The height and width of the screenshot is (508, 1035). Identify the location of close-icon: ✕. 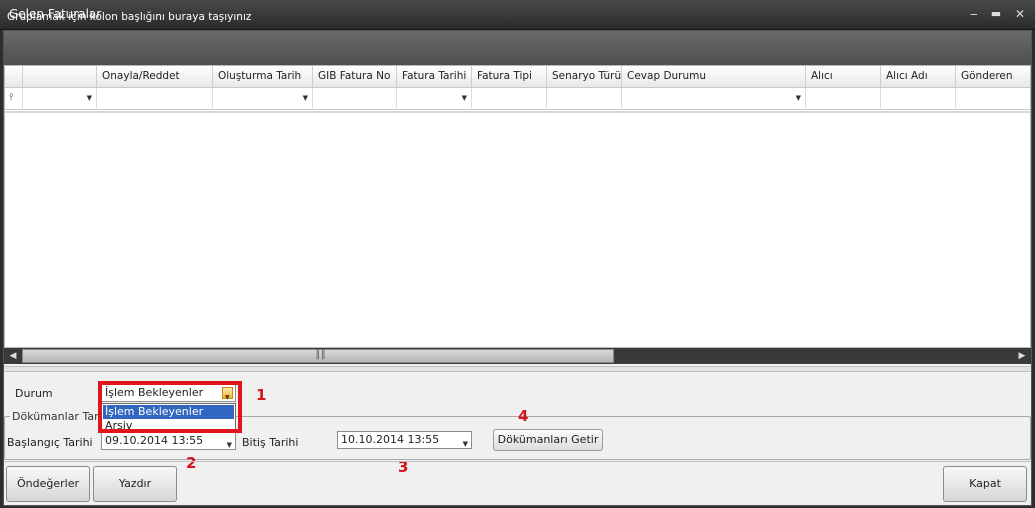
(1020, 14).